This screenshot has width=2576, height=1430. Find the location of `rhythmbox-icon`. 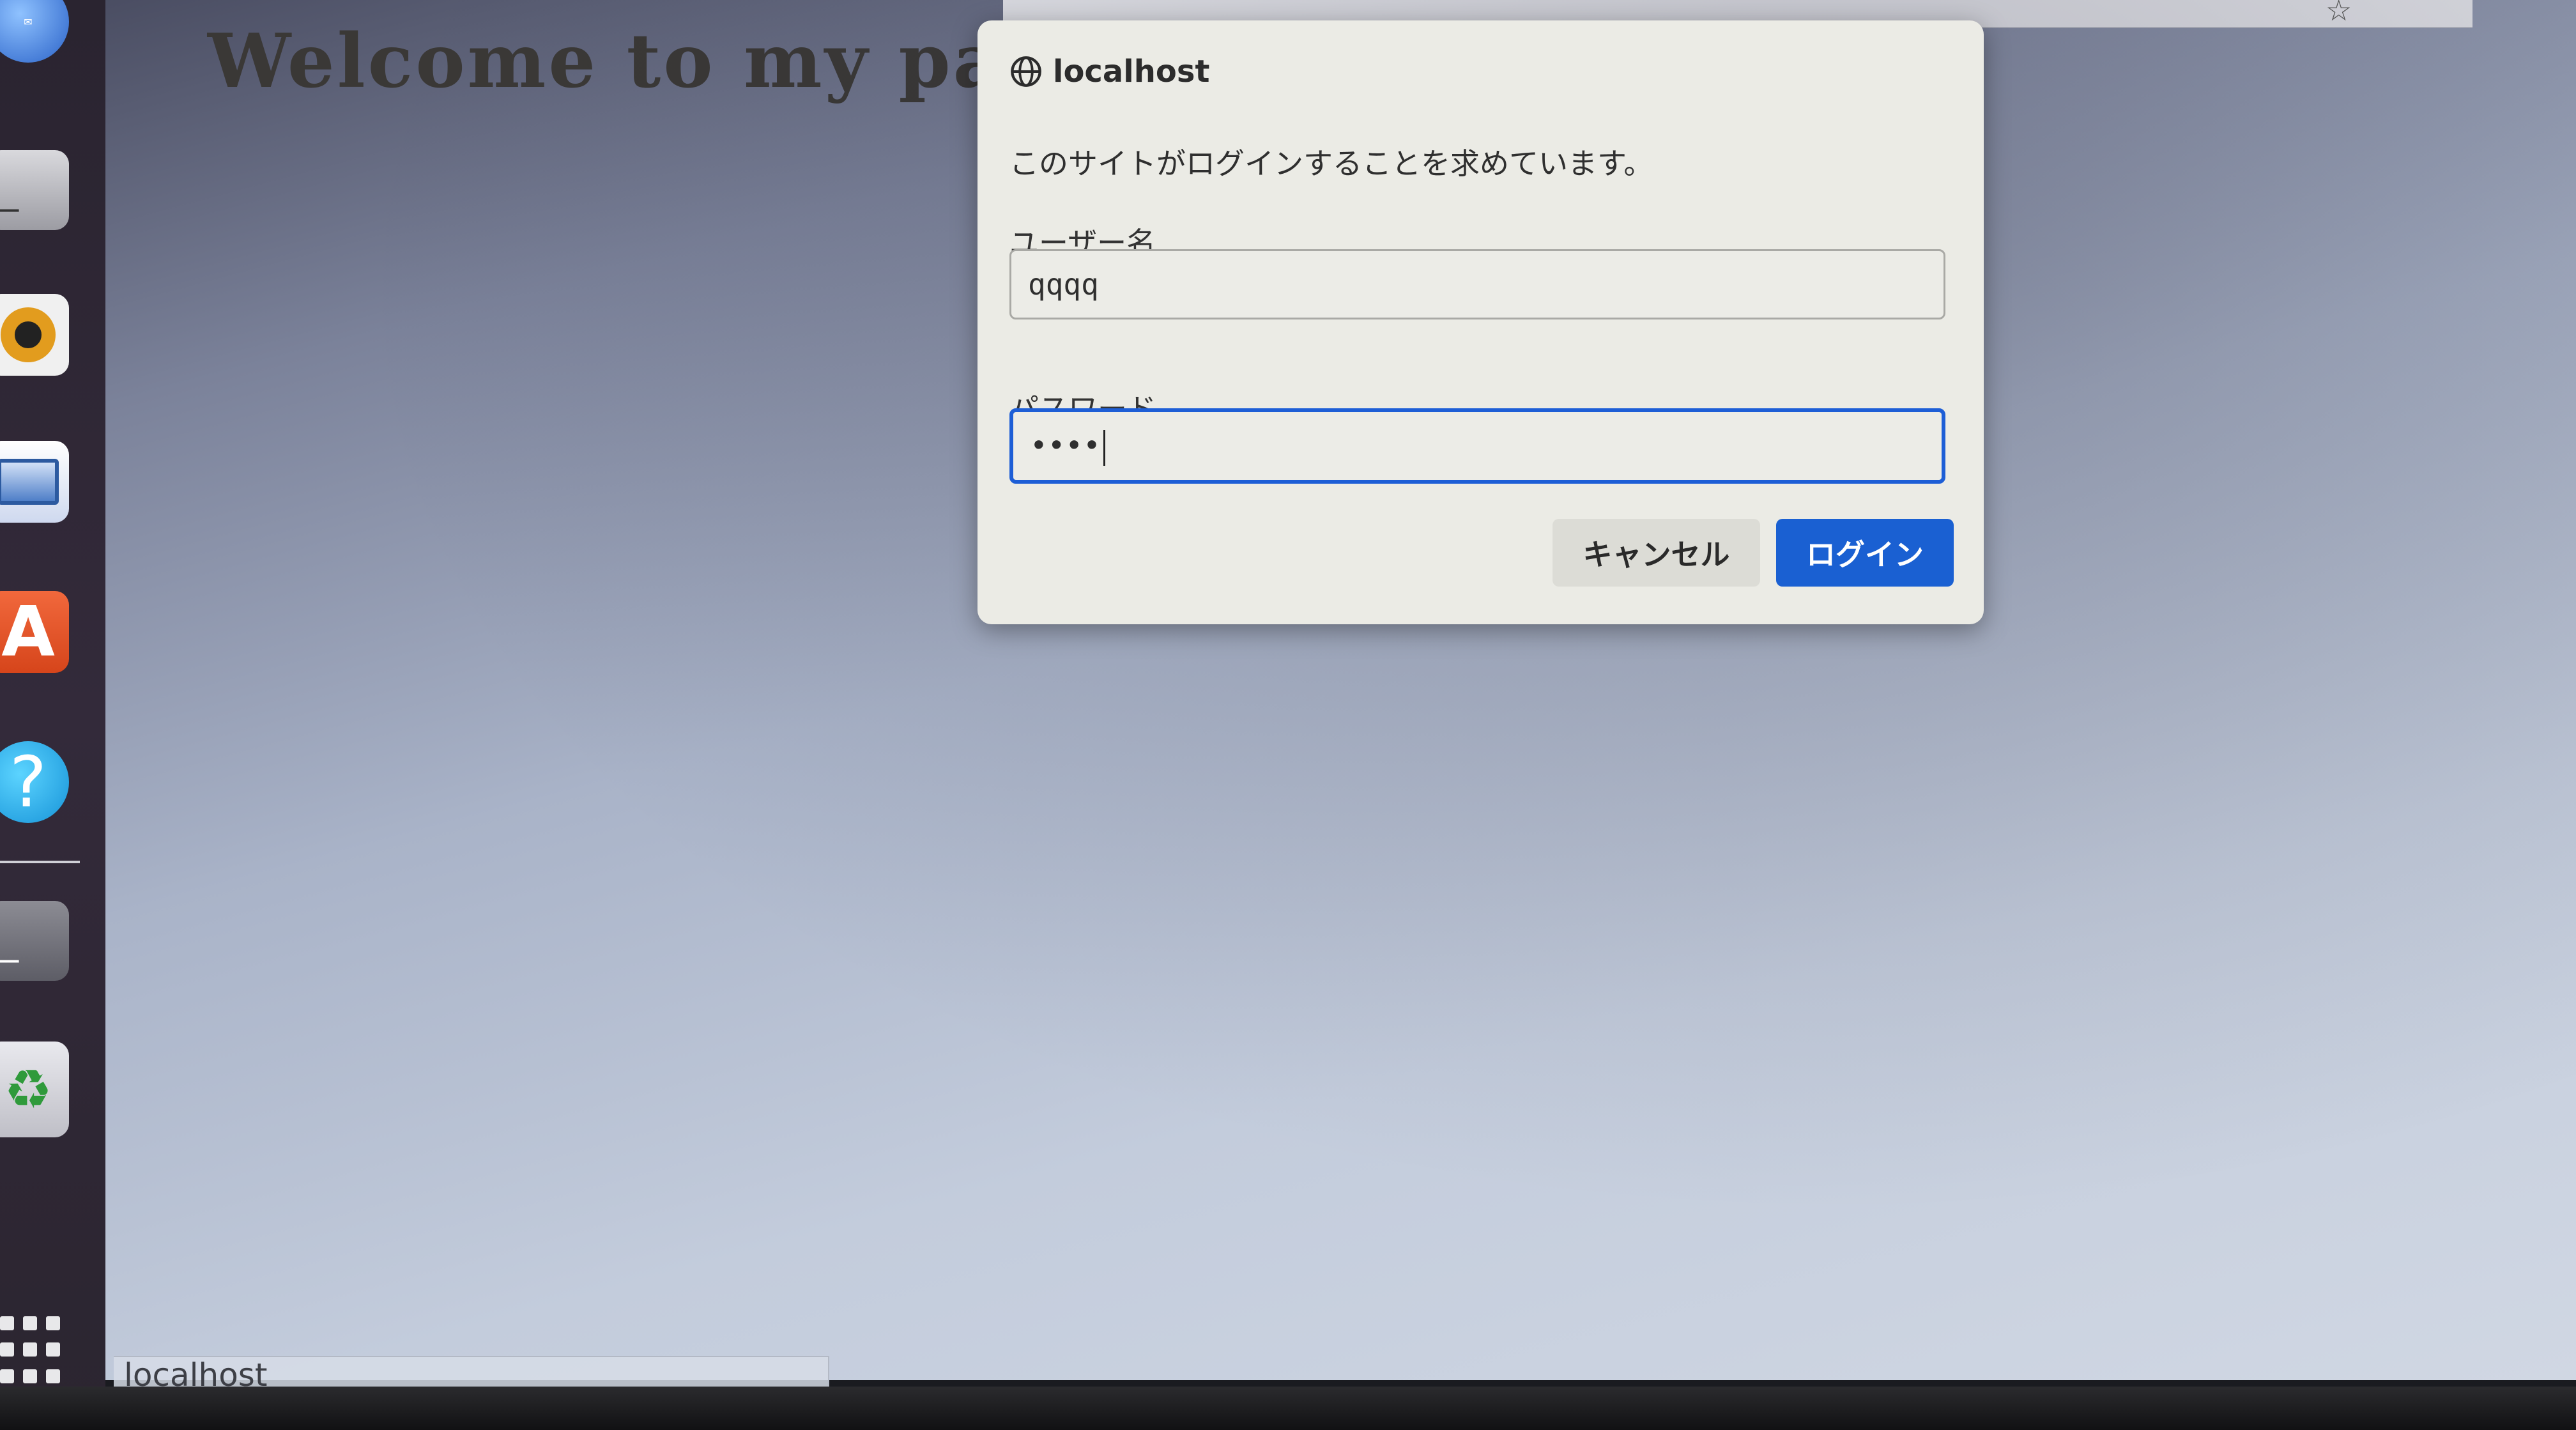

rhythmbox-icon is located at coordinates (34, 335).